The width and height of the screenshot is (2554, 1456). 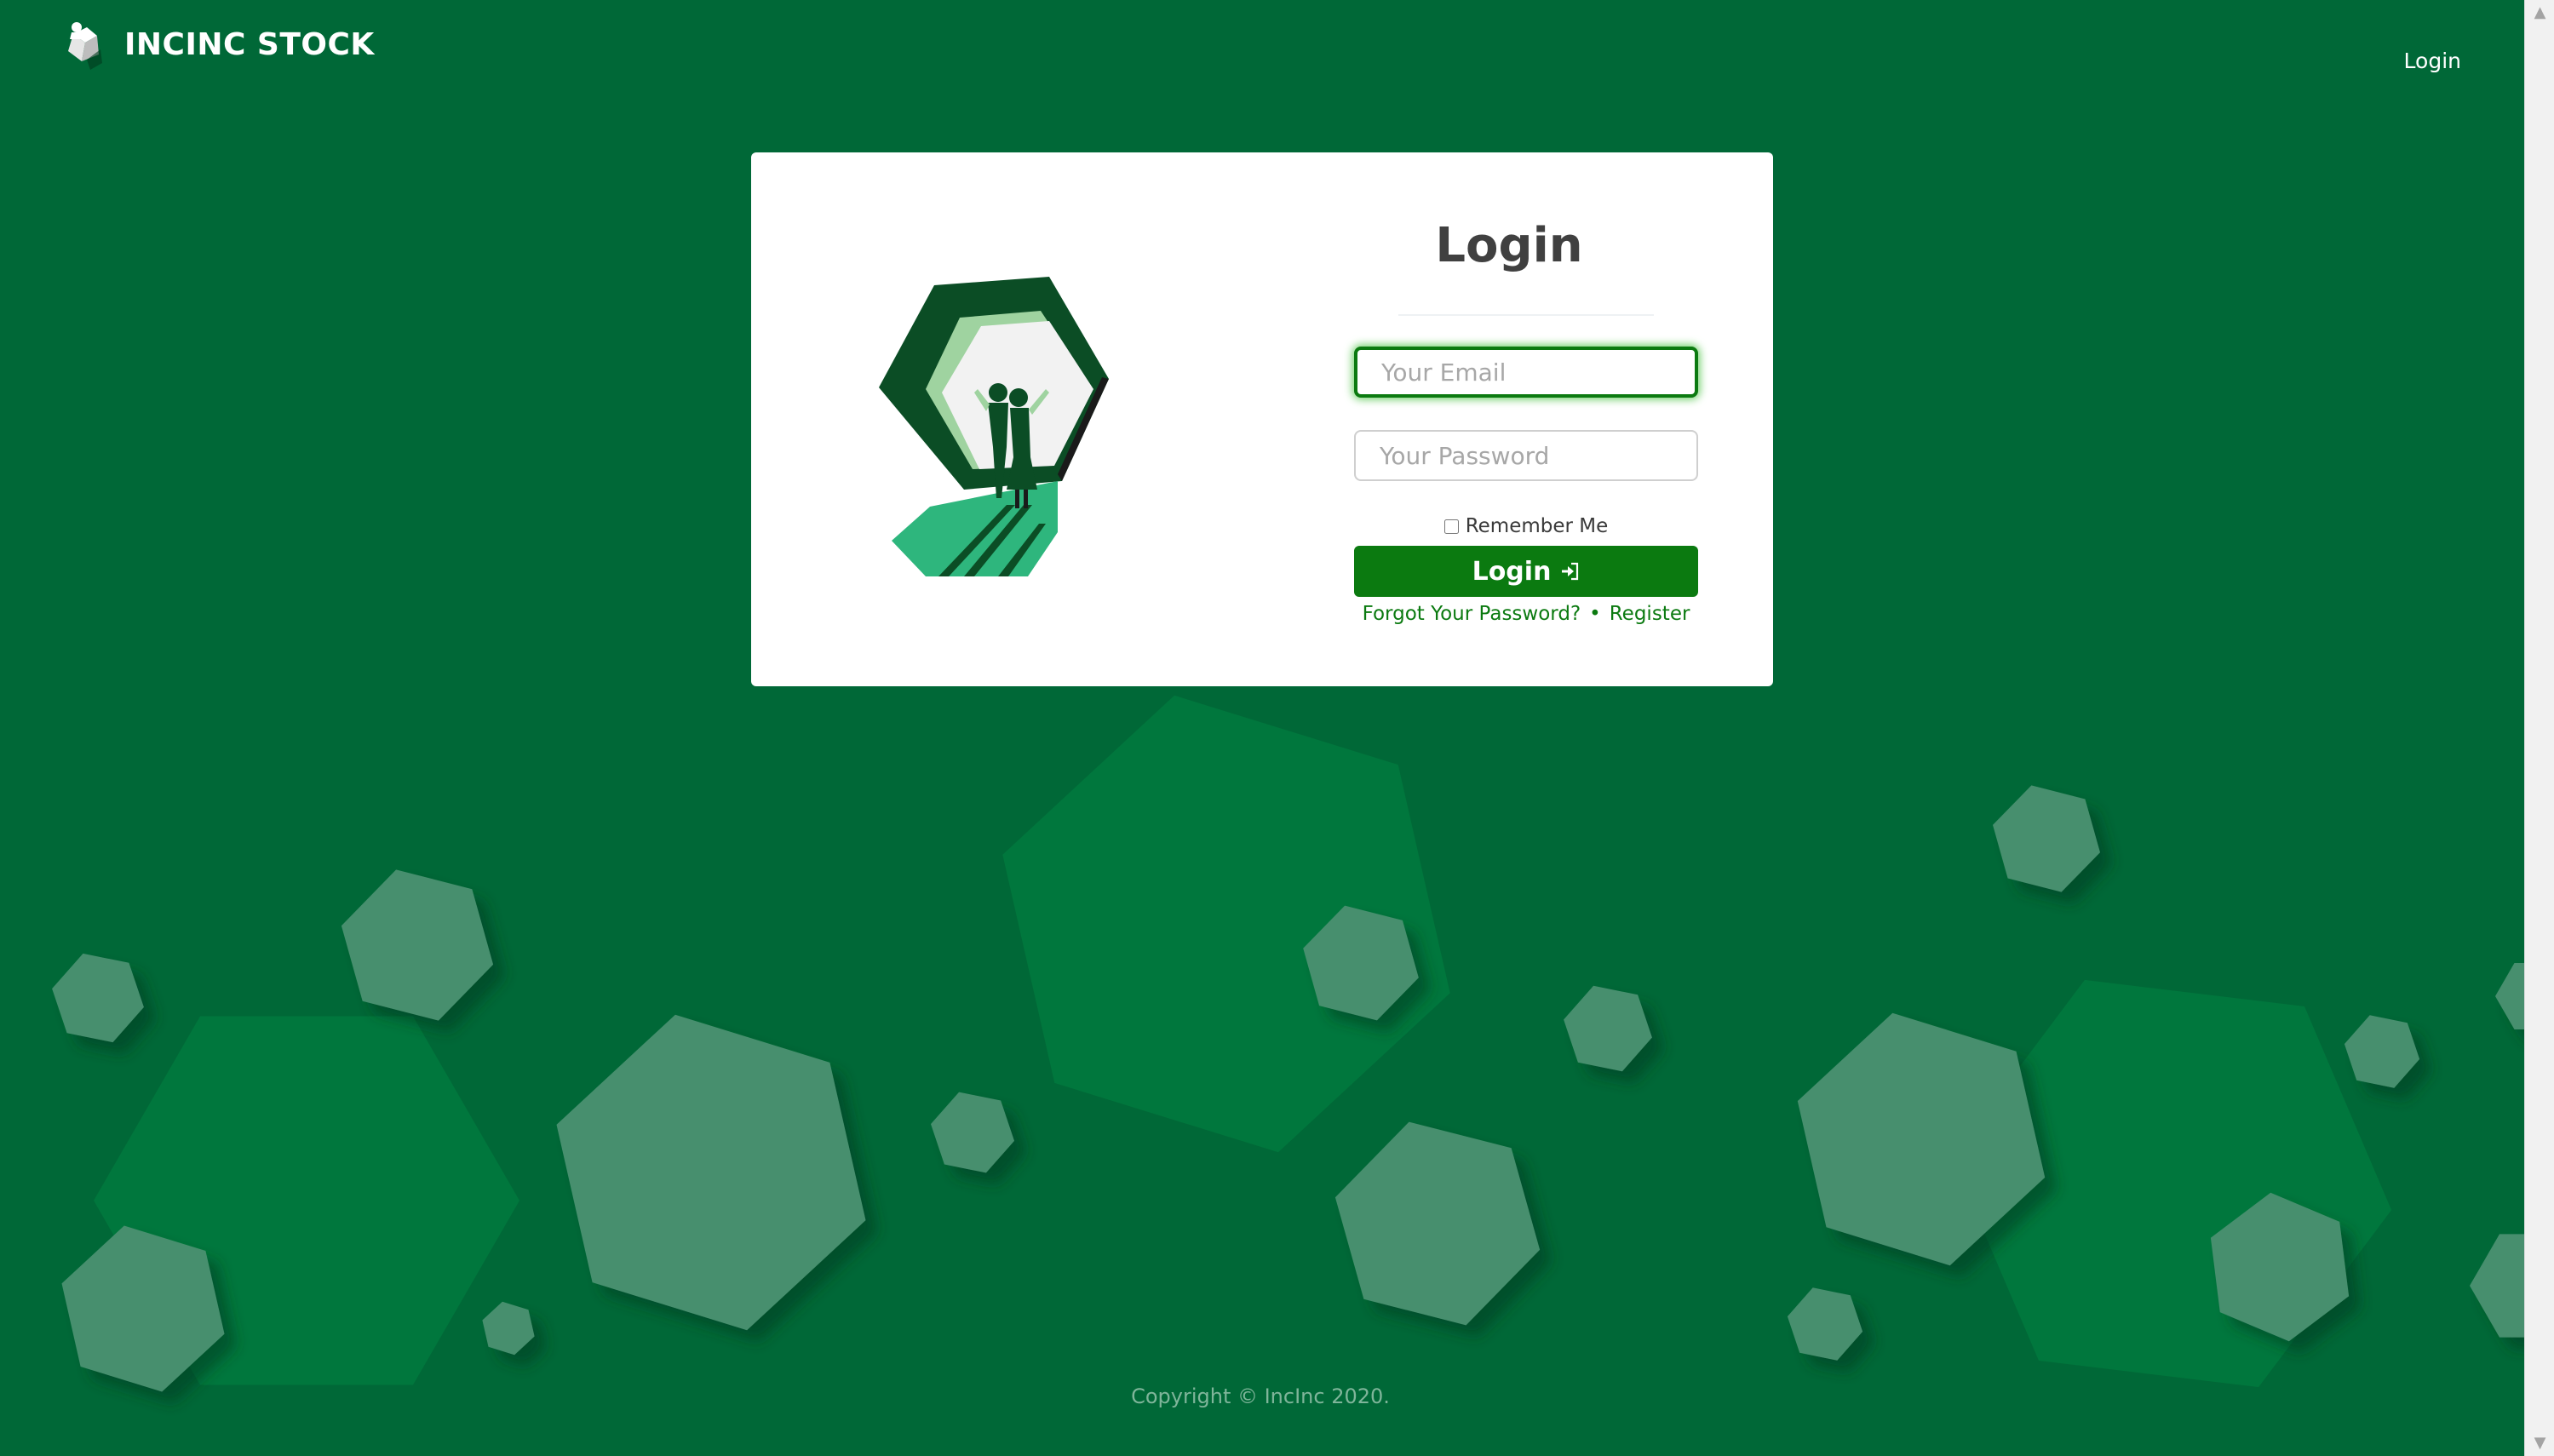 What do you see at coordinates (1512, 572) in the screenshot?
I see `login-button-label: Login` at bounding box center [1512, 572].